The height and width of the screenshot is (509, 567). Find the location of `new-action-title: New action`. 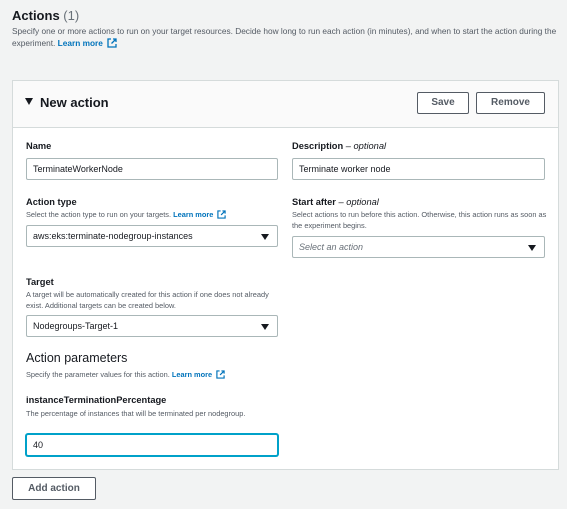

new-action-title: New action is located at coordinates (74, 102).